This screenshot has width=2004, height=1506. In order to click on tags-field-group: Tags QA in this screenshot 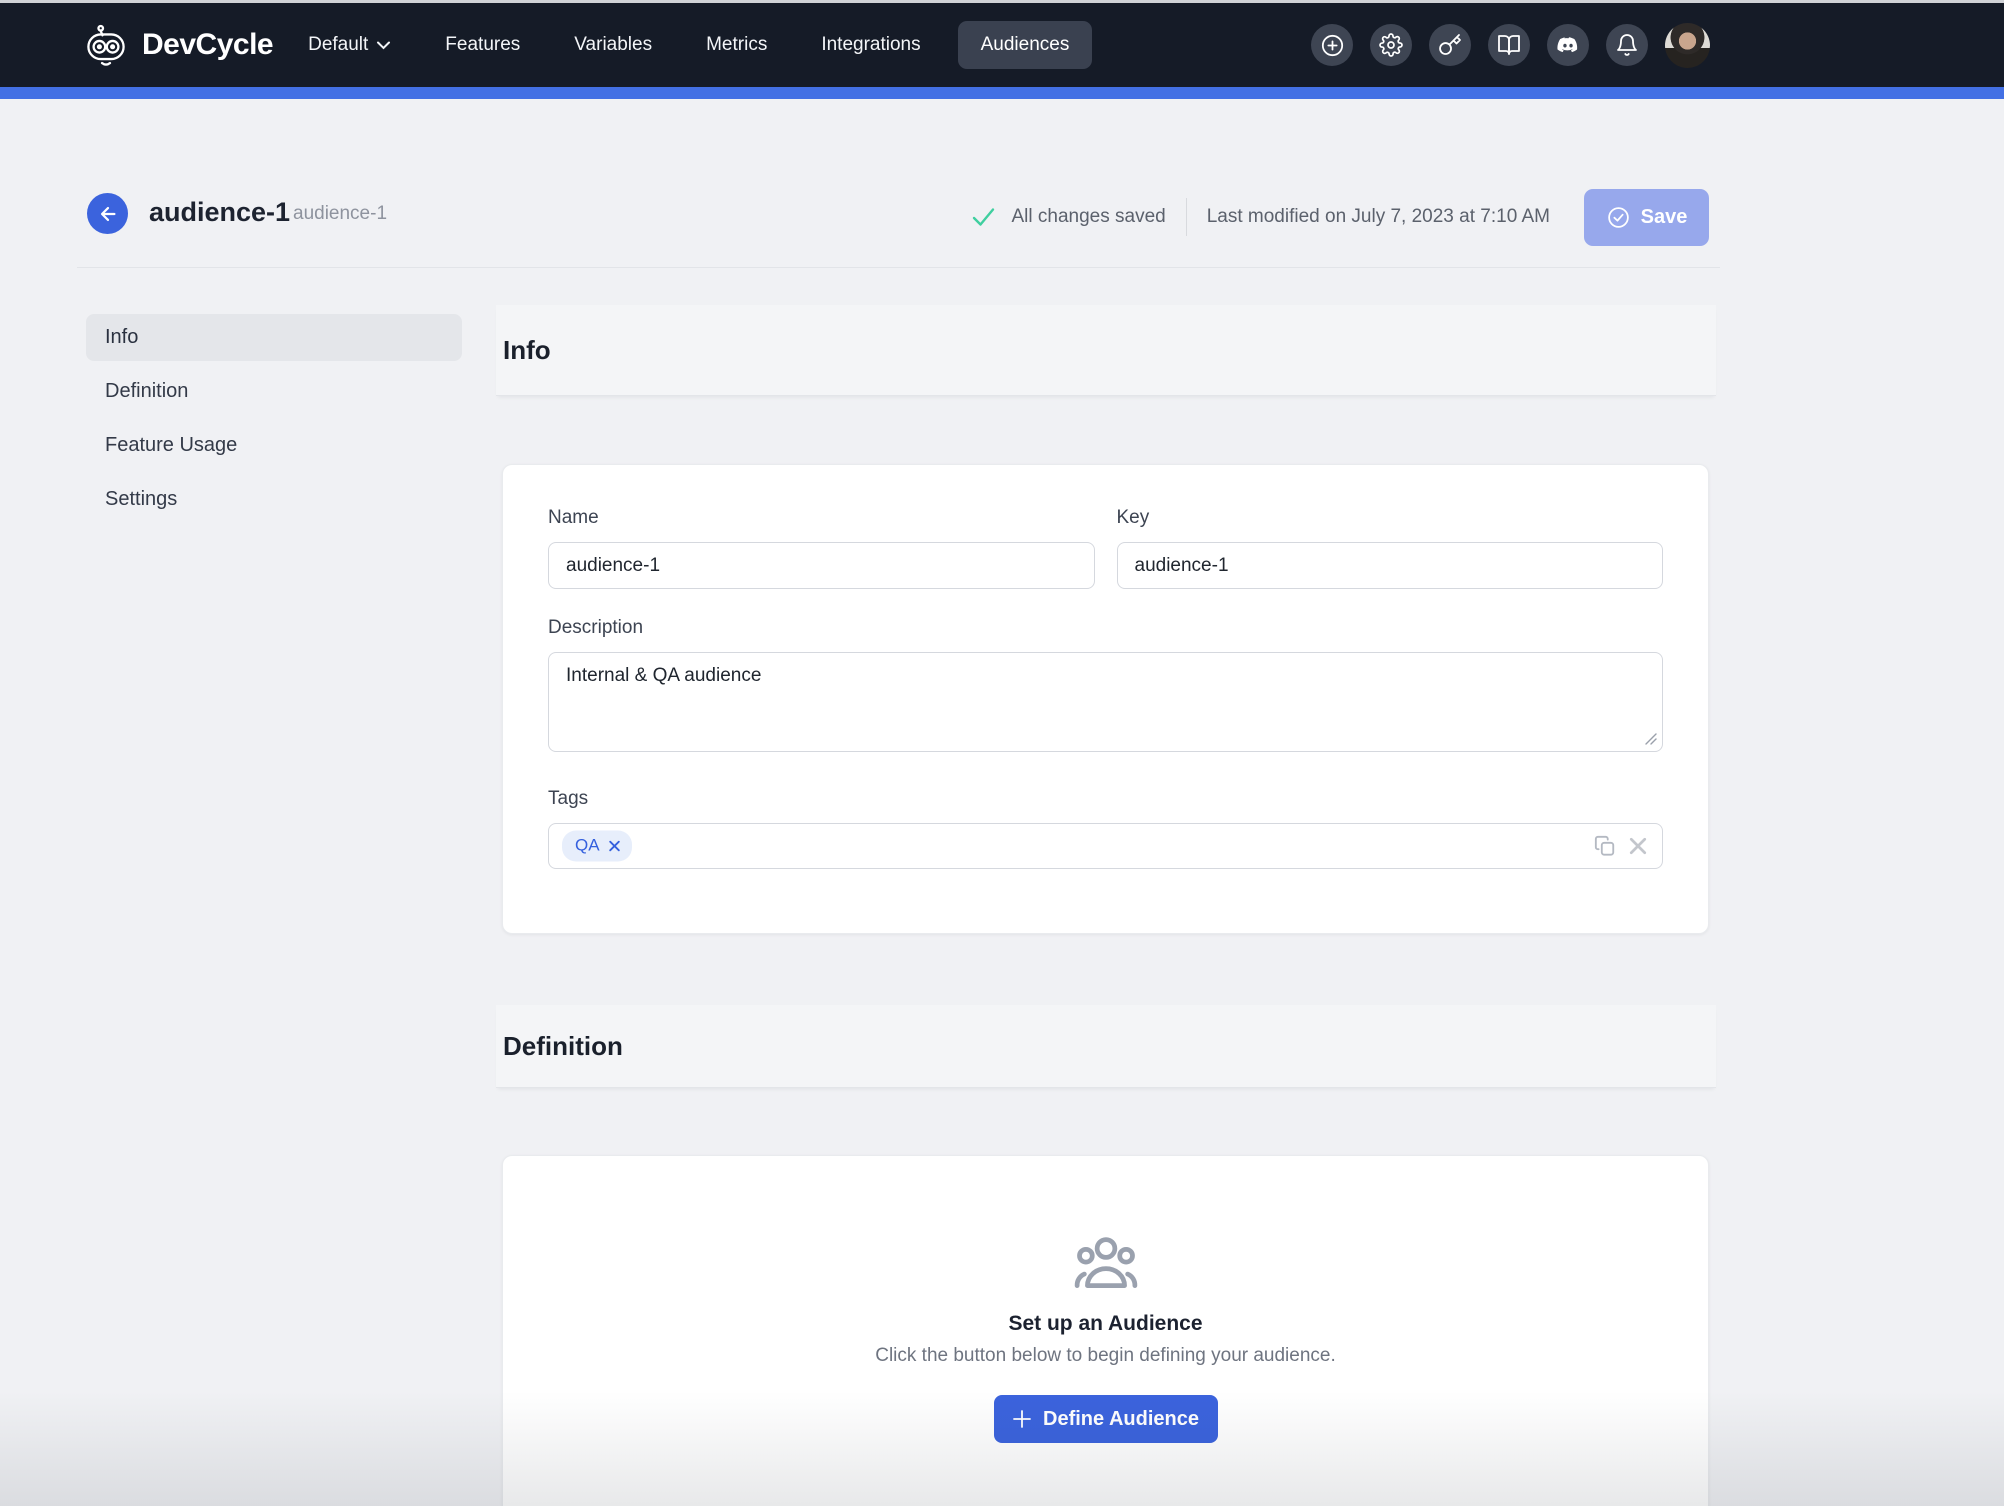, I will do `click(1105, 828)`.